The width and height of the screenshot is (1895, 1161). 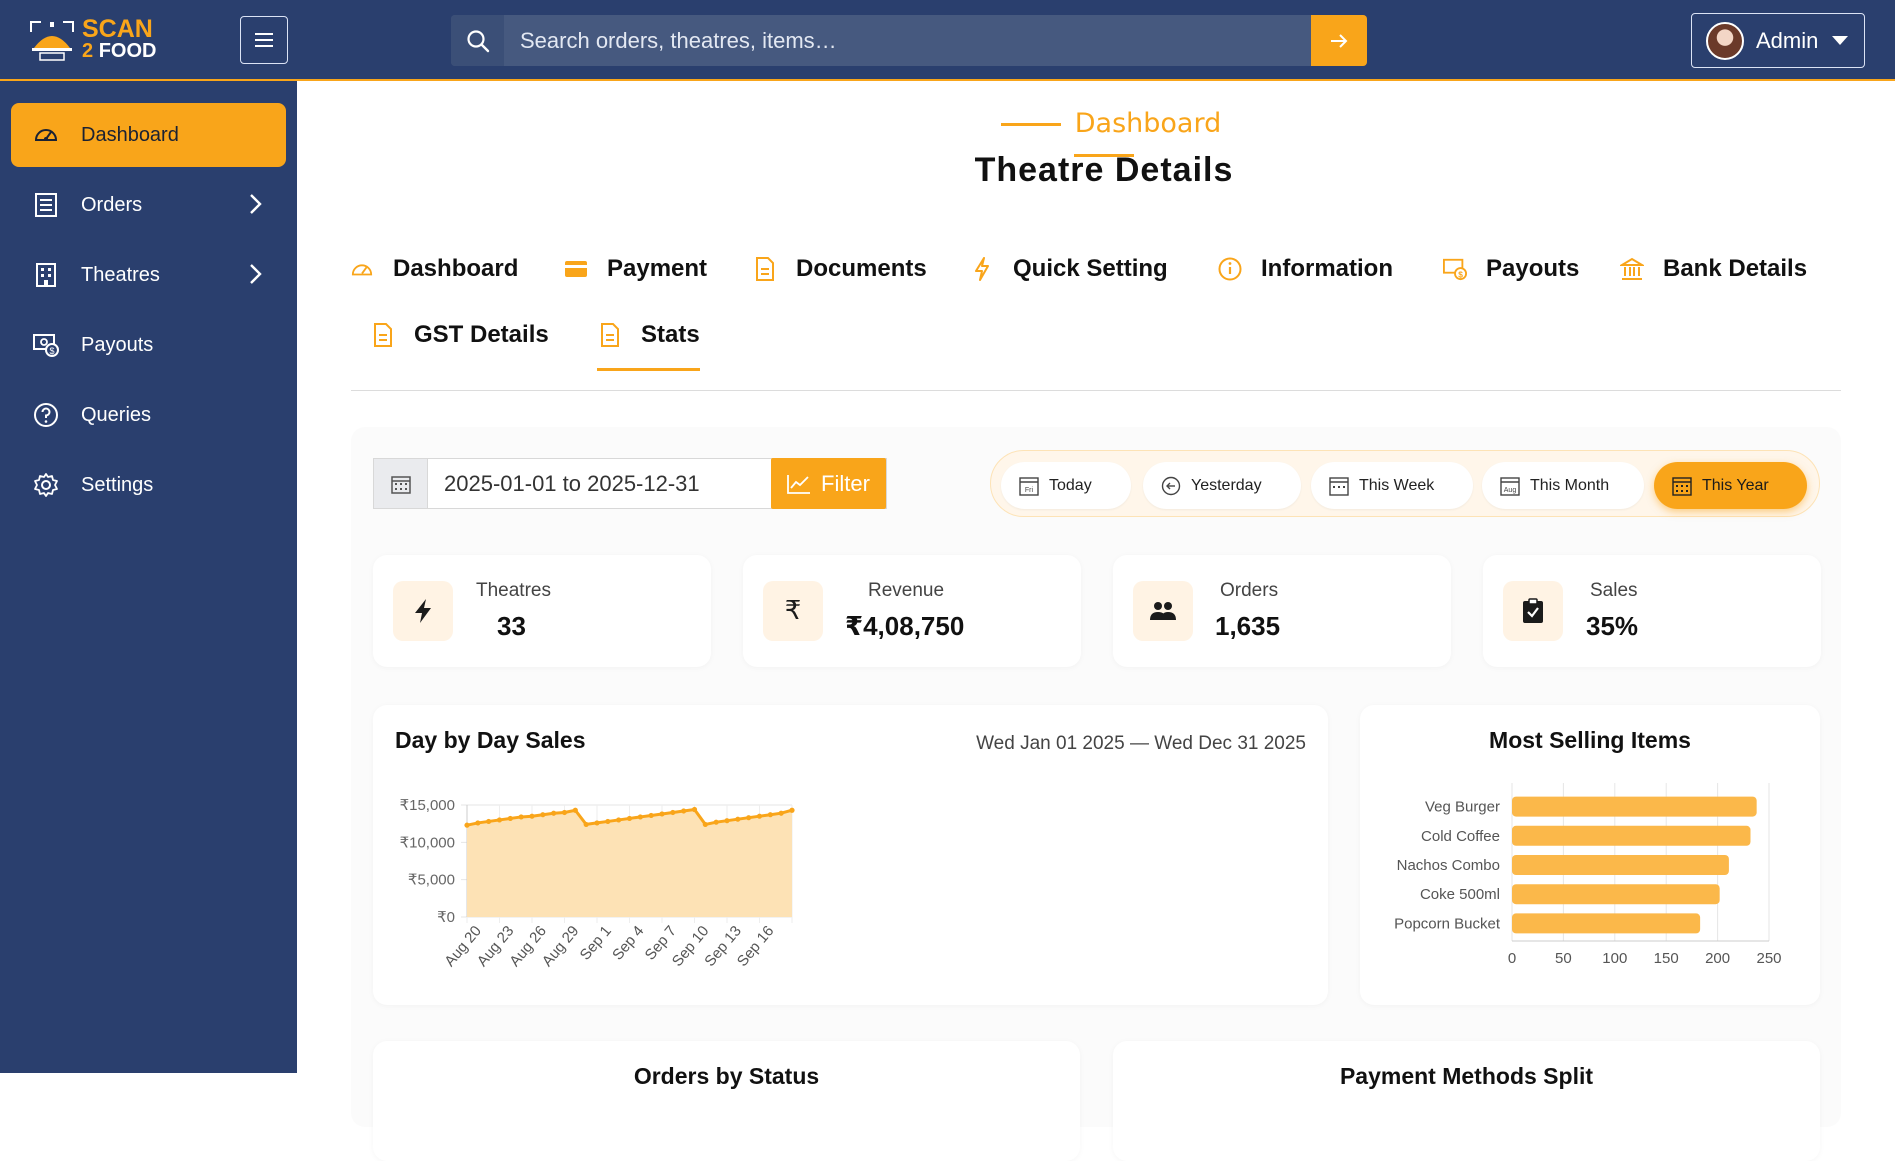 I want to click on stat-value: 1,635, so click(x=1248, y=626).